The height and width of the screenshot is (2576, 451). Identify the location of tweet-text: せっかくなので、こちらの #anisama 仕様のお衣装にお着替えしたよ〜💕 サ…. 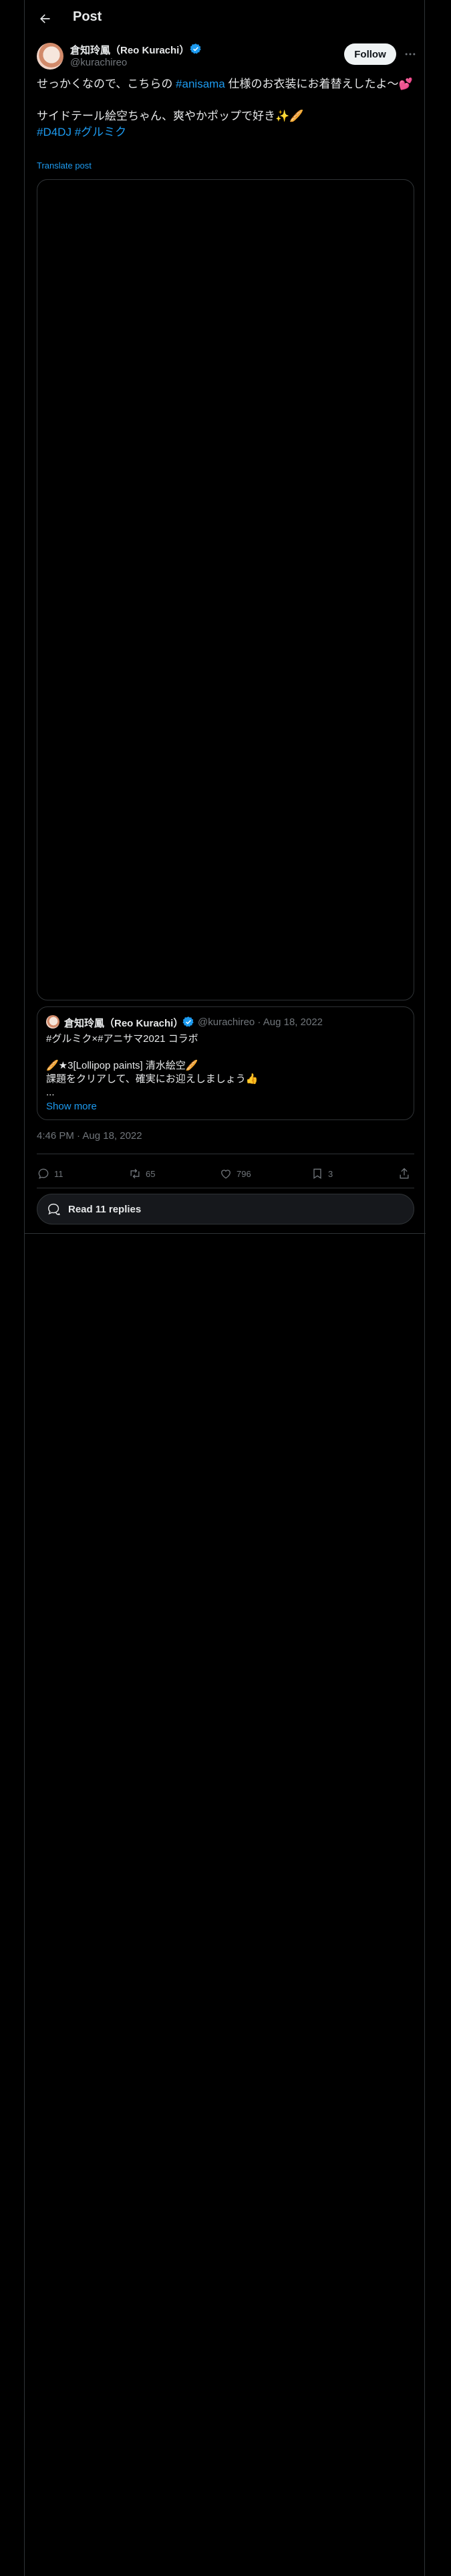
(225, 108).